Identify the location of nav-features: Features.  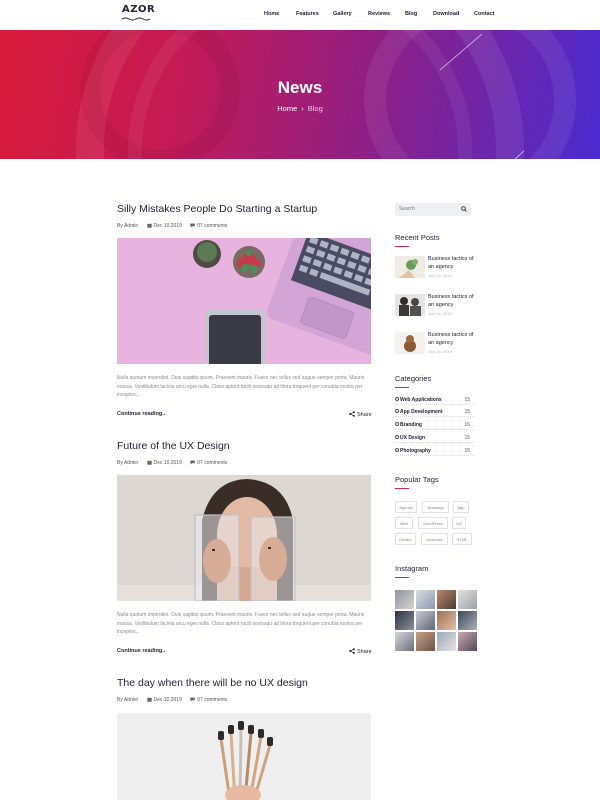
(307, 14).